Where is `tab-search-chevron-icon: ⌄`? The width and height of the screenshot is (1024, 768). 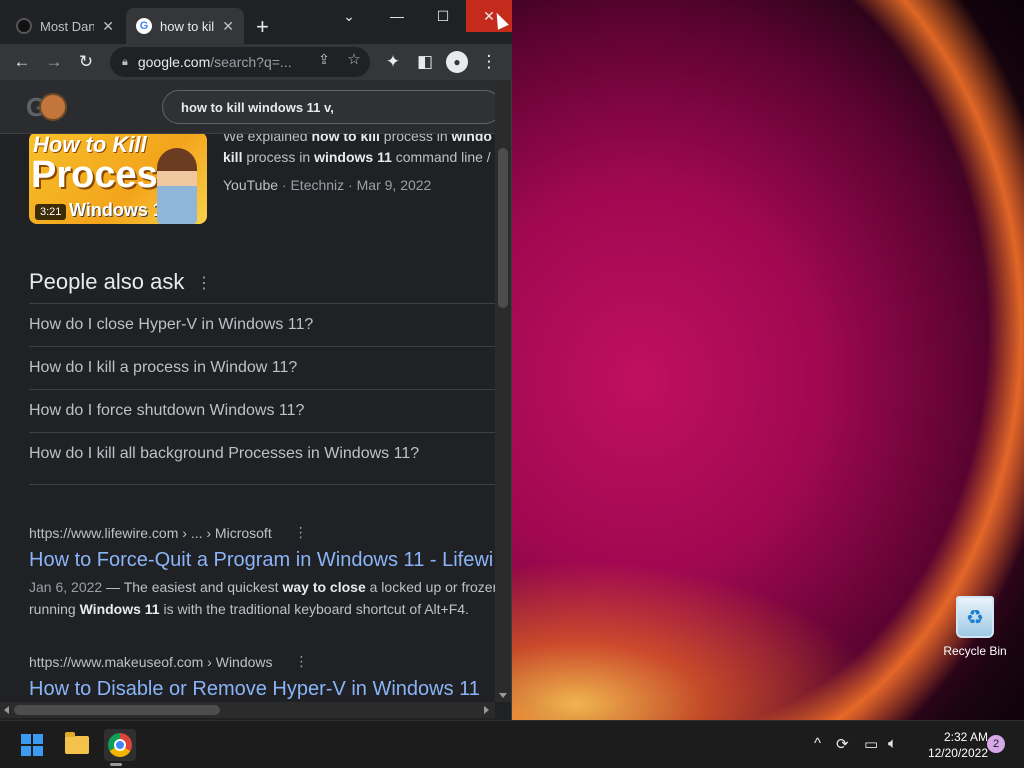
tab-search-chevron-icon: ⌄ is located at coordinates (349, 16).